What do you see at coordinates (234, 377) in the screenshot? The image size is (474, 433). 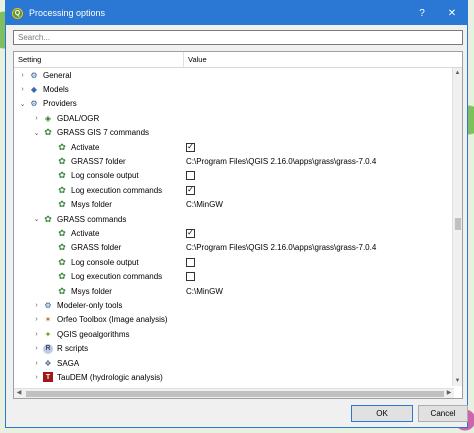 I see `tree-row: › T TauDEM (hydrologic analysis)` at bounding box center [234, 377].